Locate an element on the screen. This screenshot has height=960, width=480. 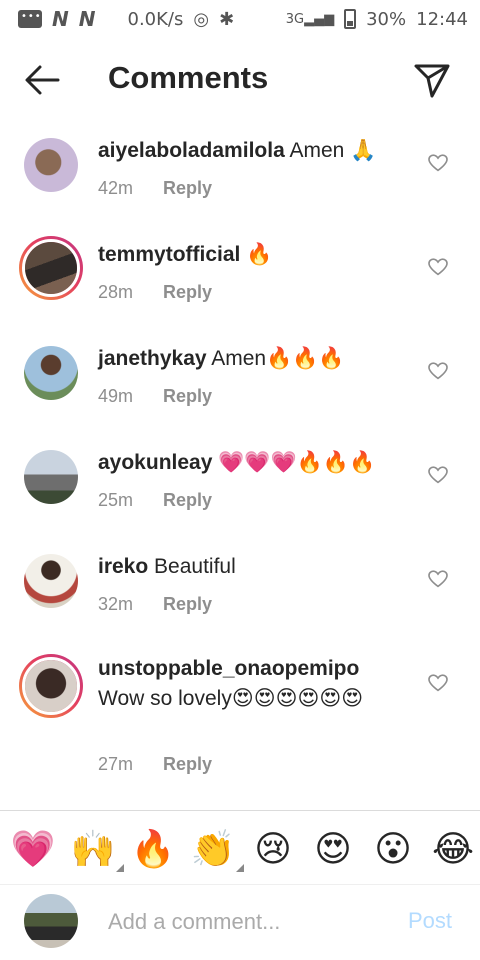
comment-time: 42m is located at coordinates (116, 188).